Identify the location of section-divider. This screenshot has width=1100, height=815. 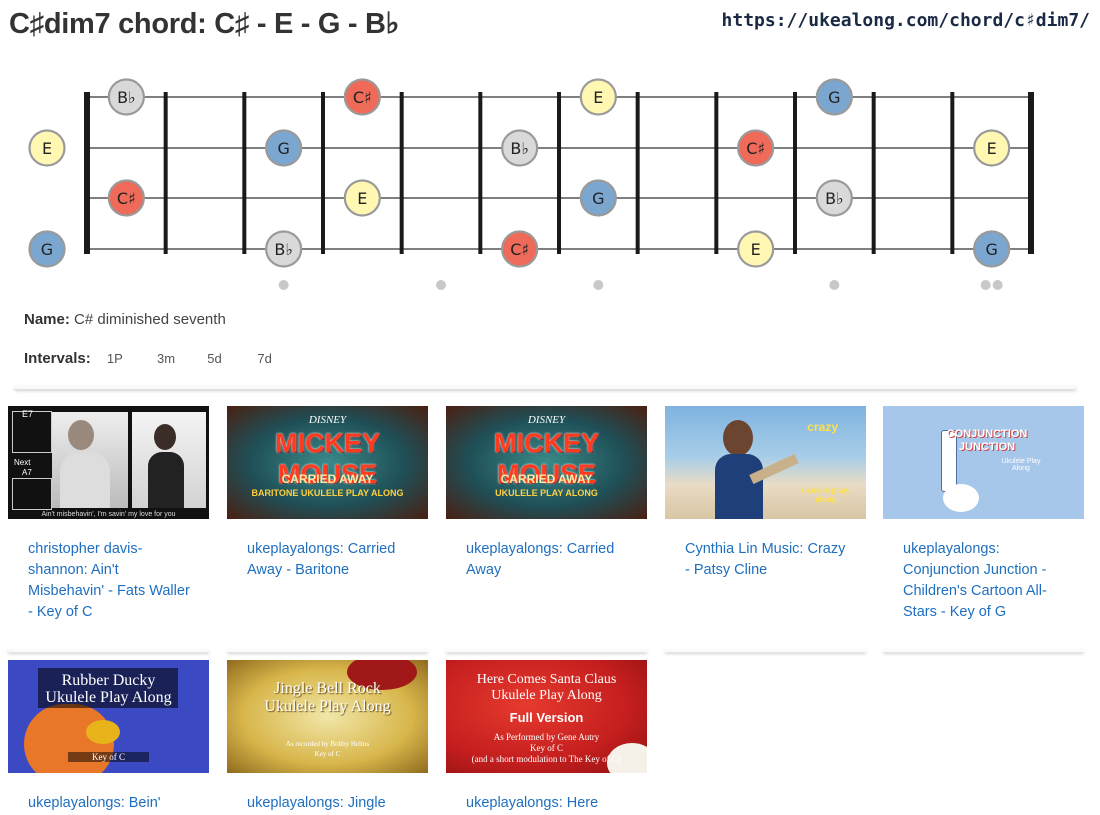
(545, 387).